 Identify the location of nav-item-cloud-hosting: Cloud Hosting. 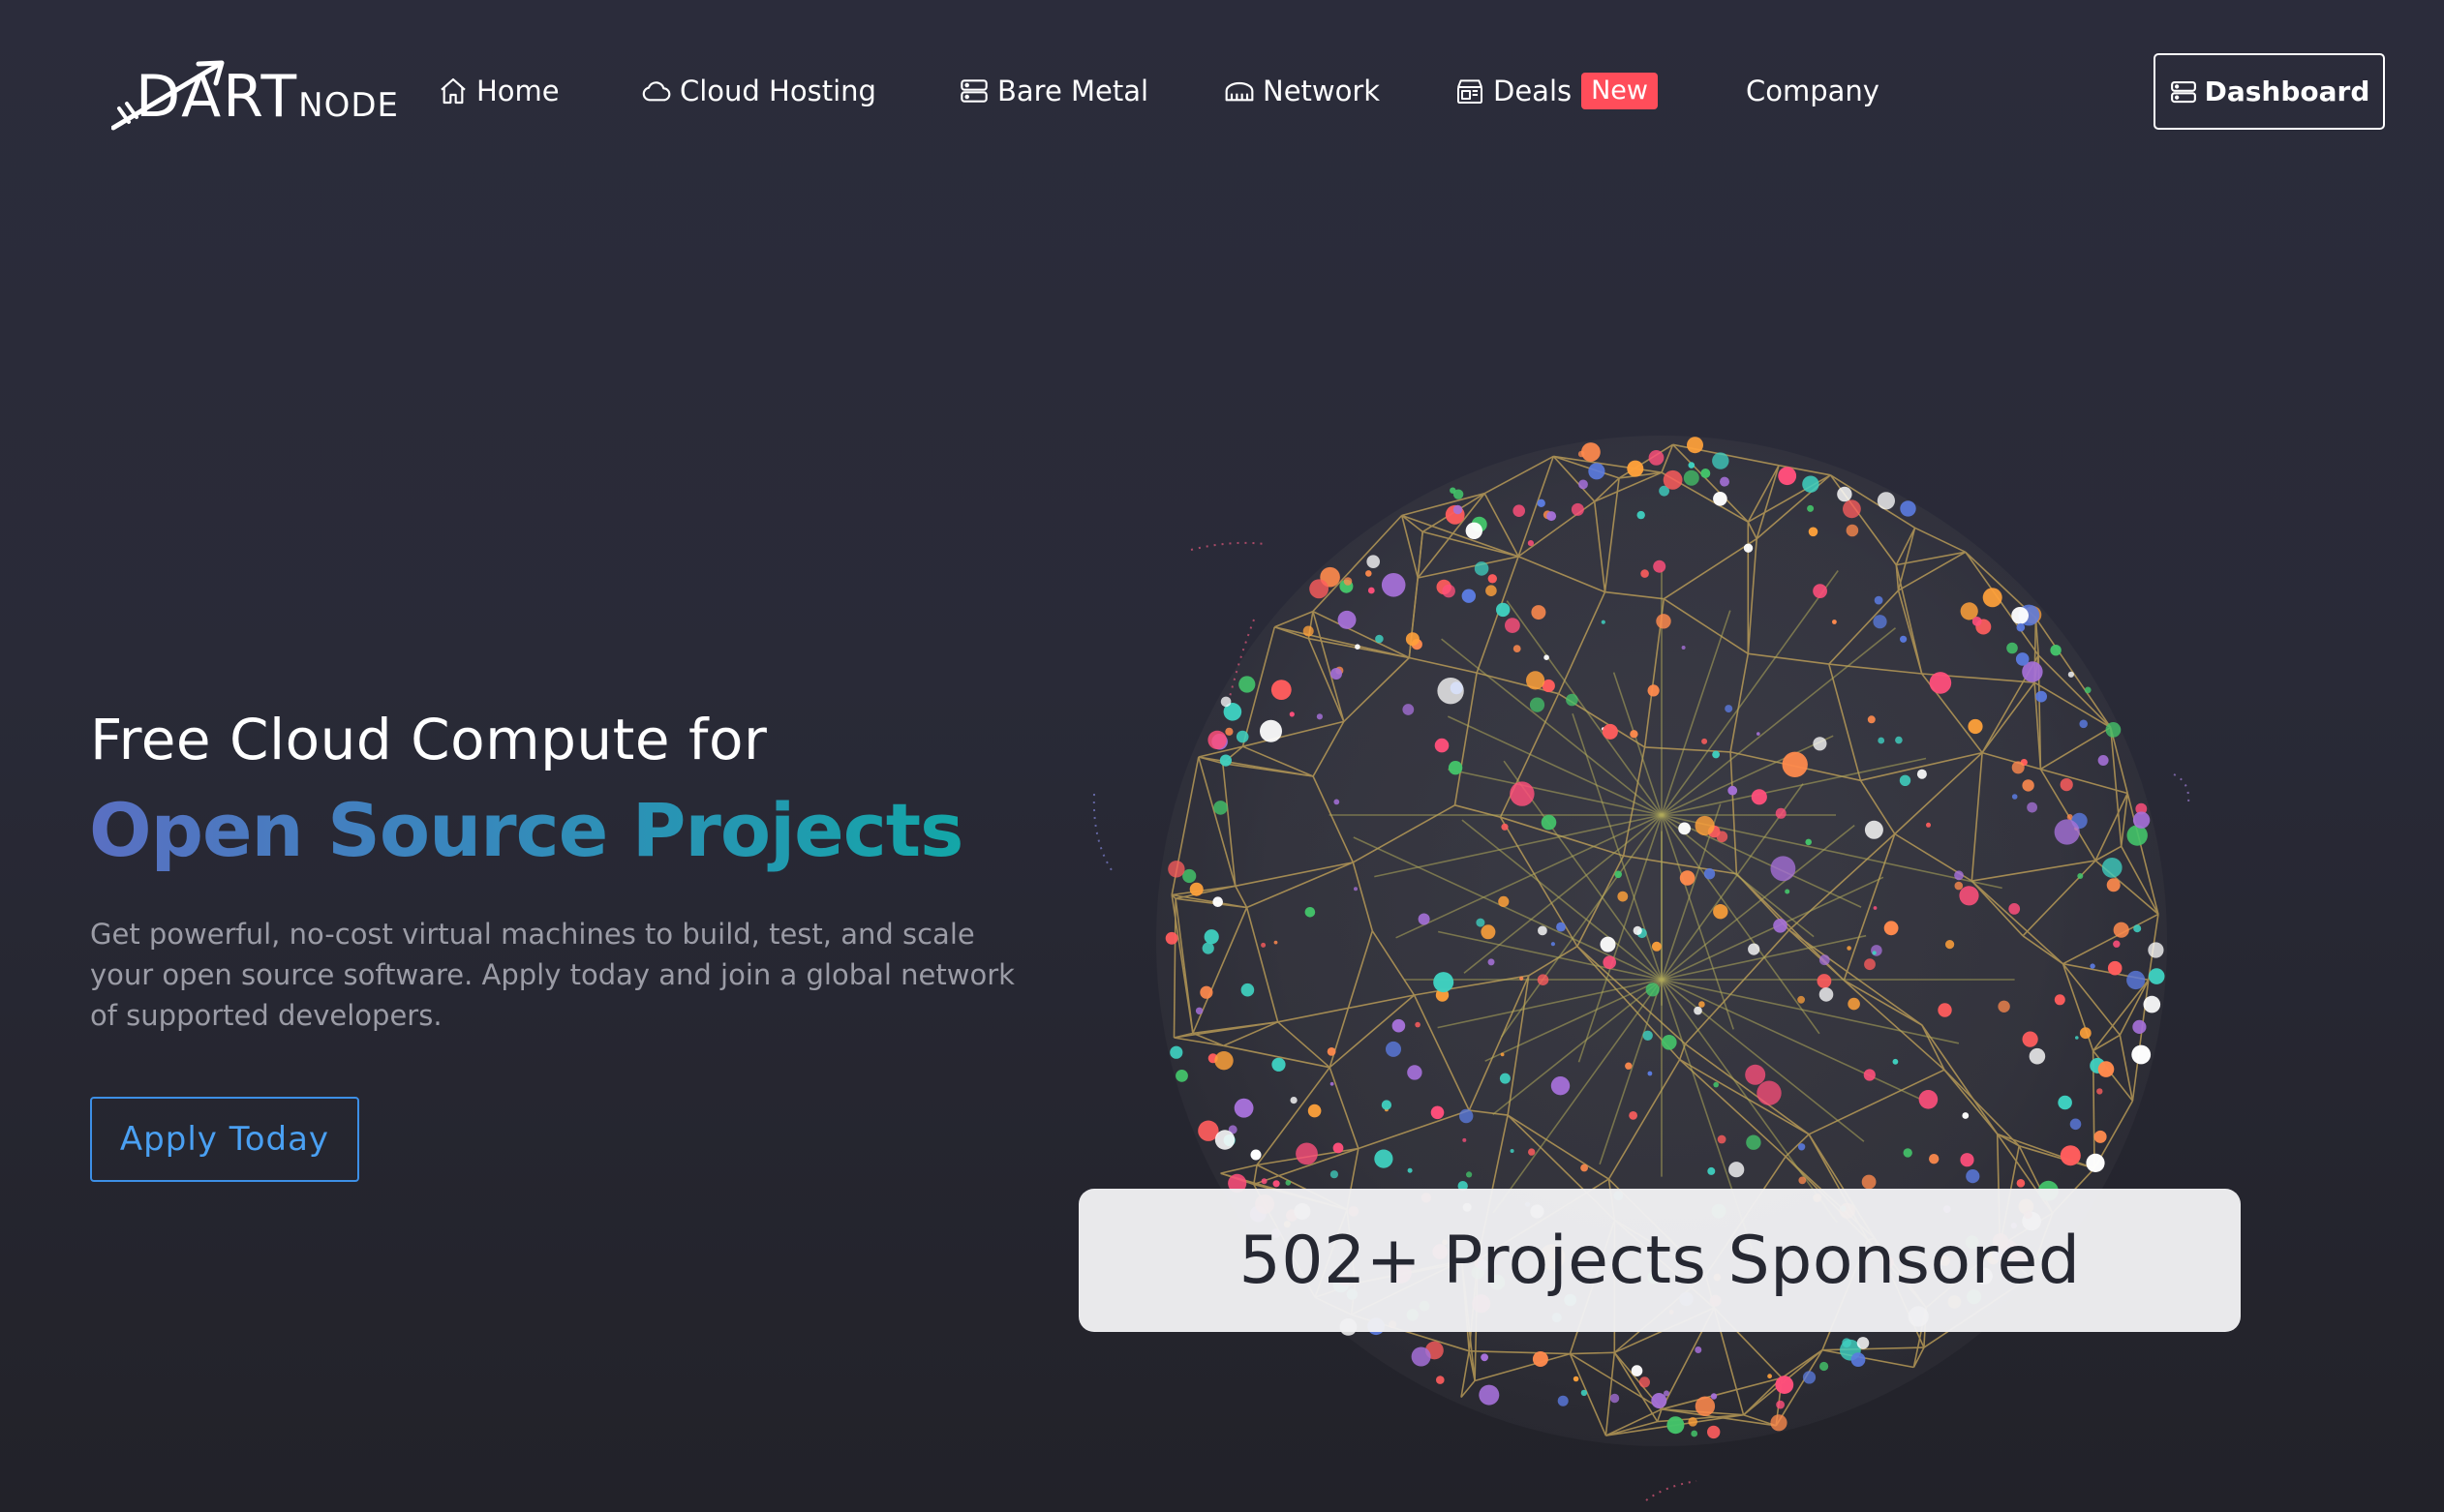
(758, 91).